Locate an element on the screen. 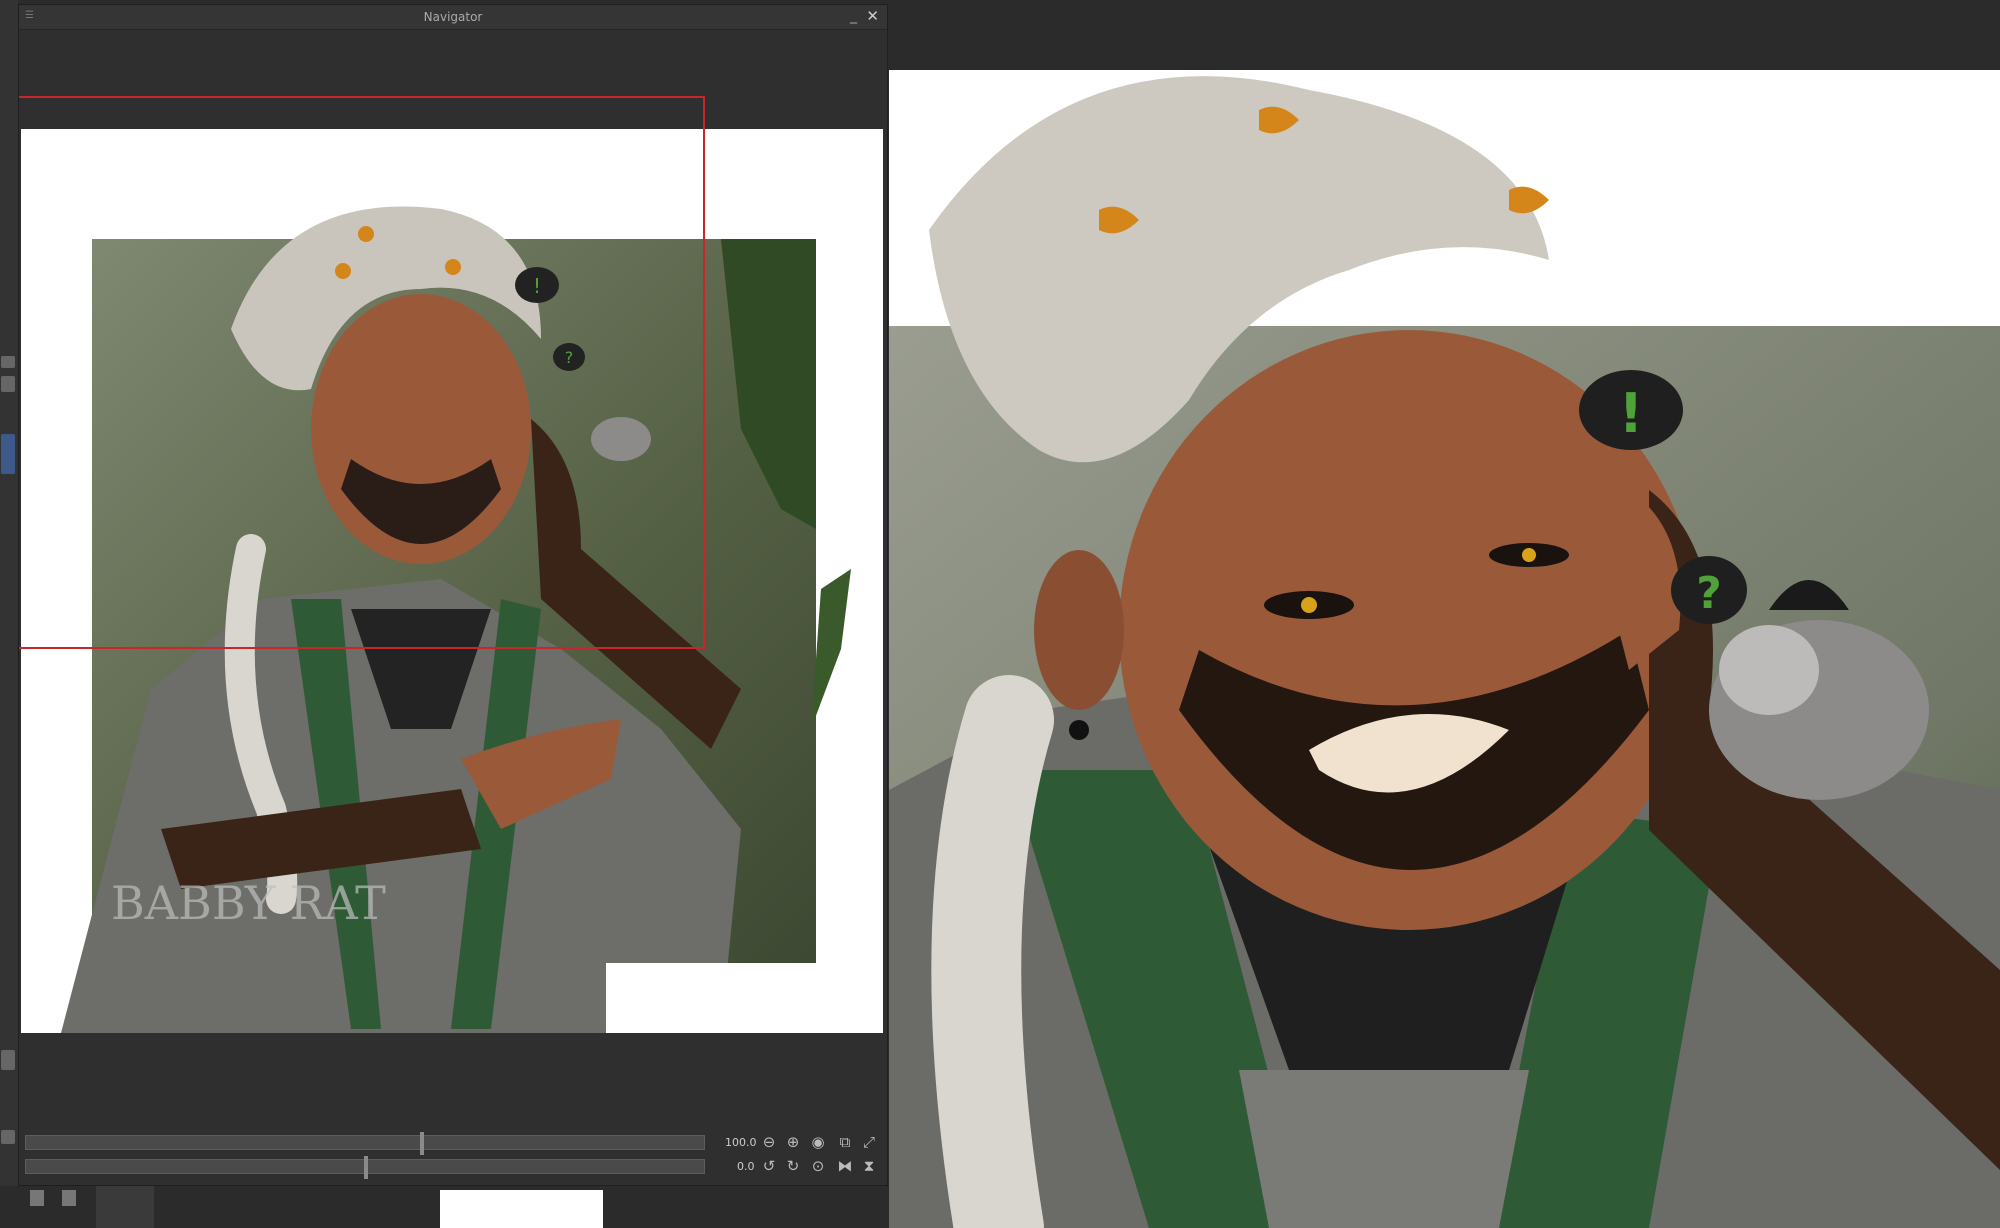 The image size is (2000, 1228). navigator-title: Navigator is located at coordinates (453, 17).